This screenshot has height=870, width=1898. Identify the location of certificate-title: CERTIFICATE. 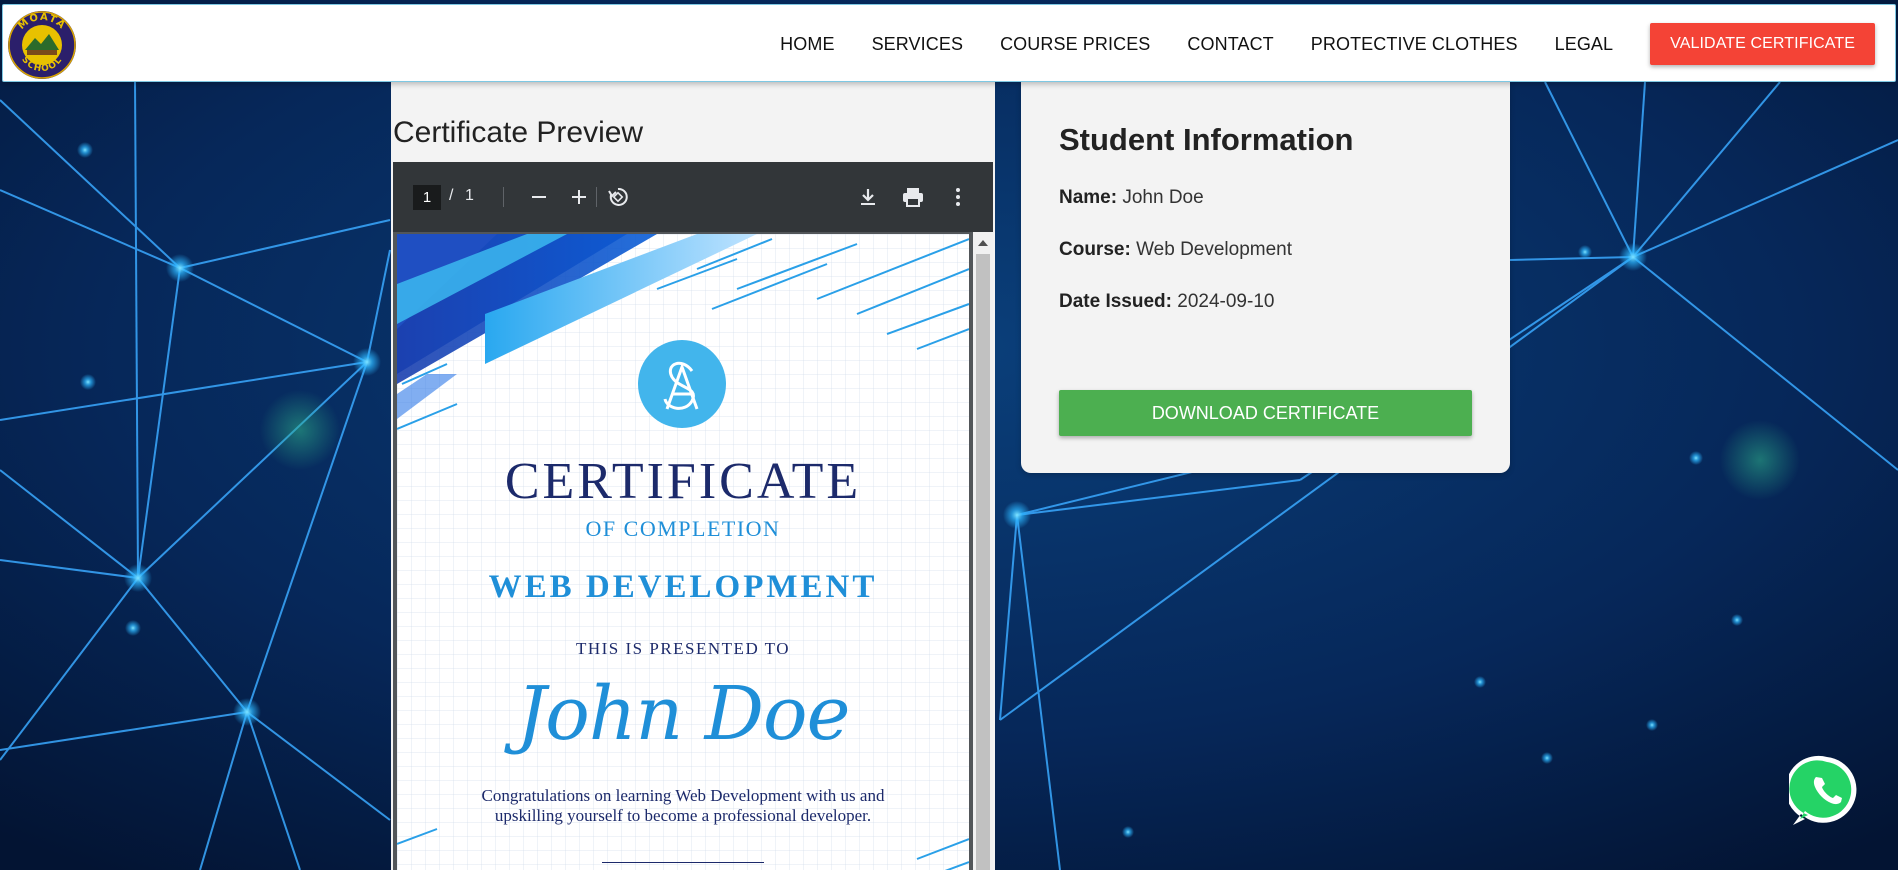
(683, 481).